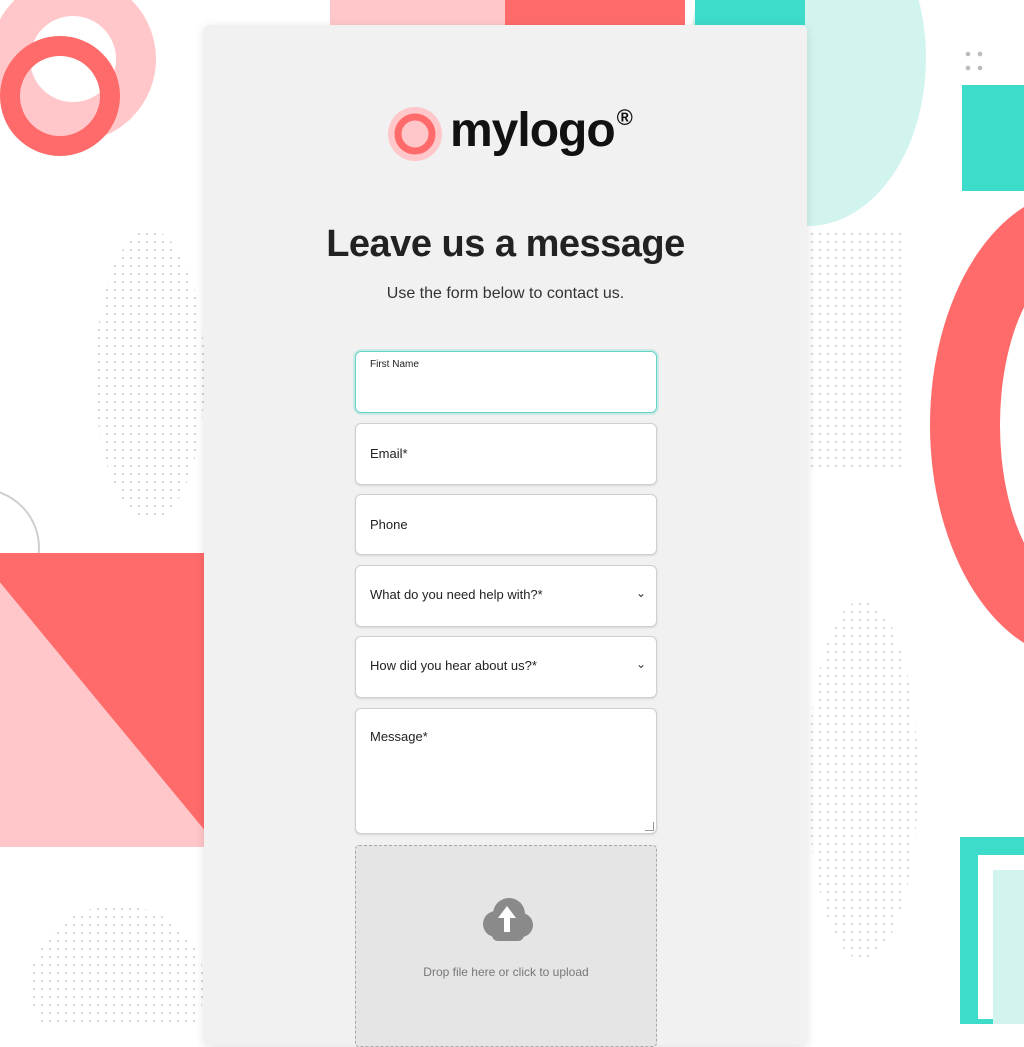  I want to click on coral-ring-shape, so click(60, 96).